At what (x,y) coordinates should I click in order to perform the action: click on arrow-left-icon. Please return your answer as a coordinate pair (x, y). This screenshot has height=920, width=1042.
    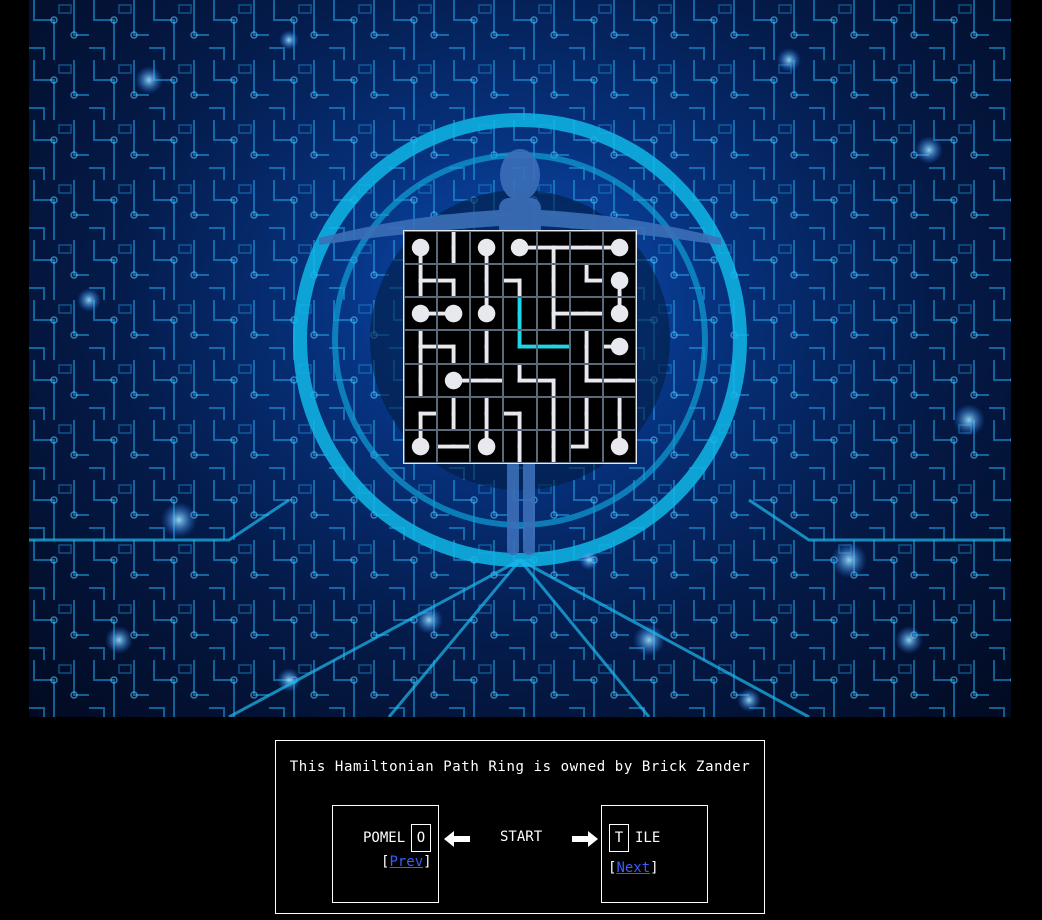
    Looking at the image, I should click on (457, 839).